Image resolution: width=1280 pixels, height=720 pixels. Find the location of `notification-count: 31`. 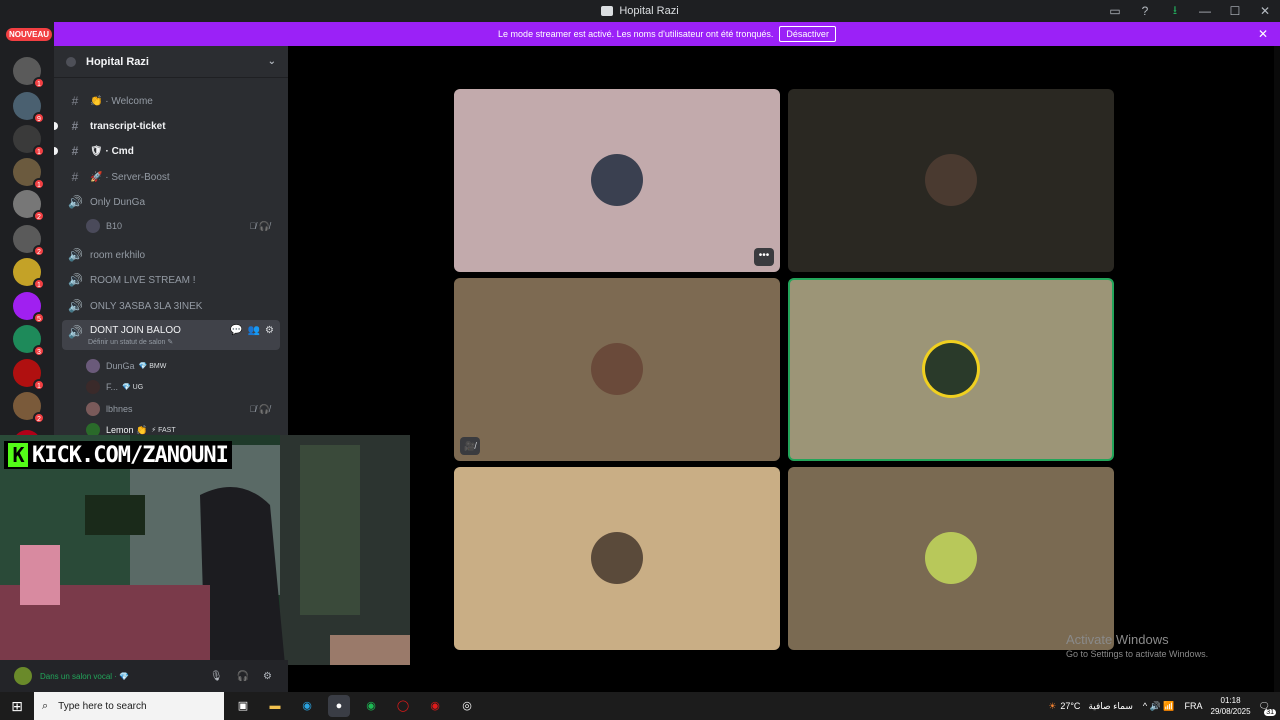

notification-count: 31 is located at coordinates (1270, 712).